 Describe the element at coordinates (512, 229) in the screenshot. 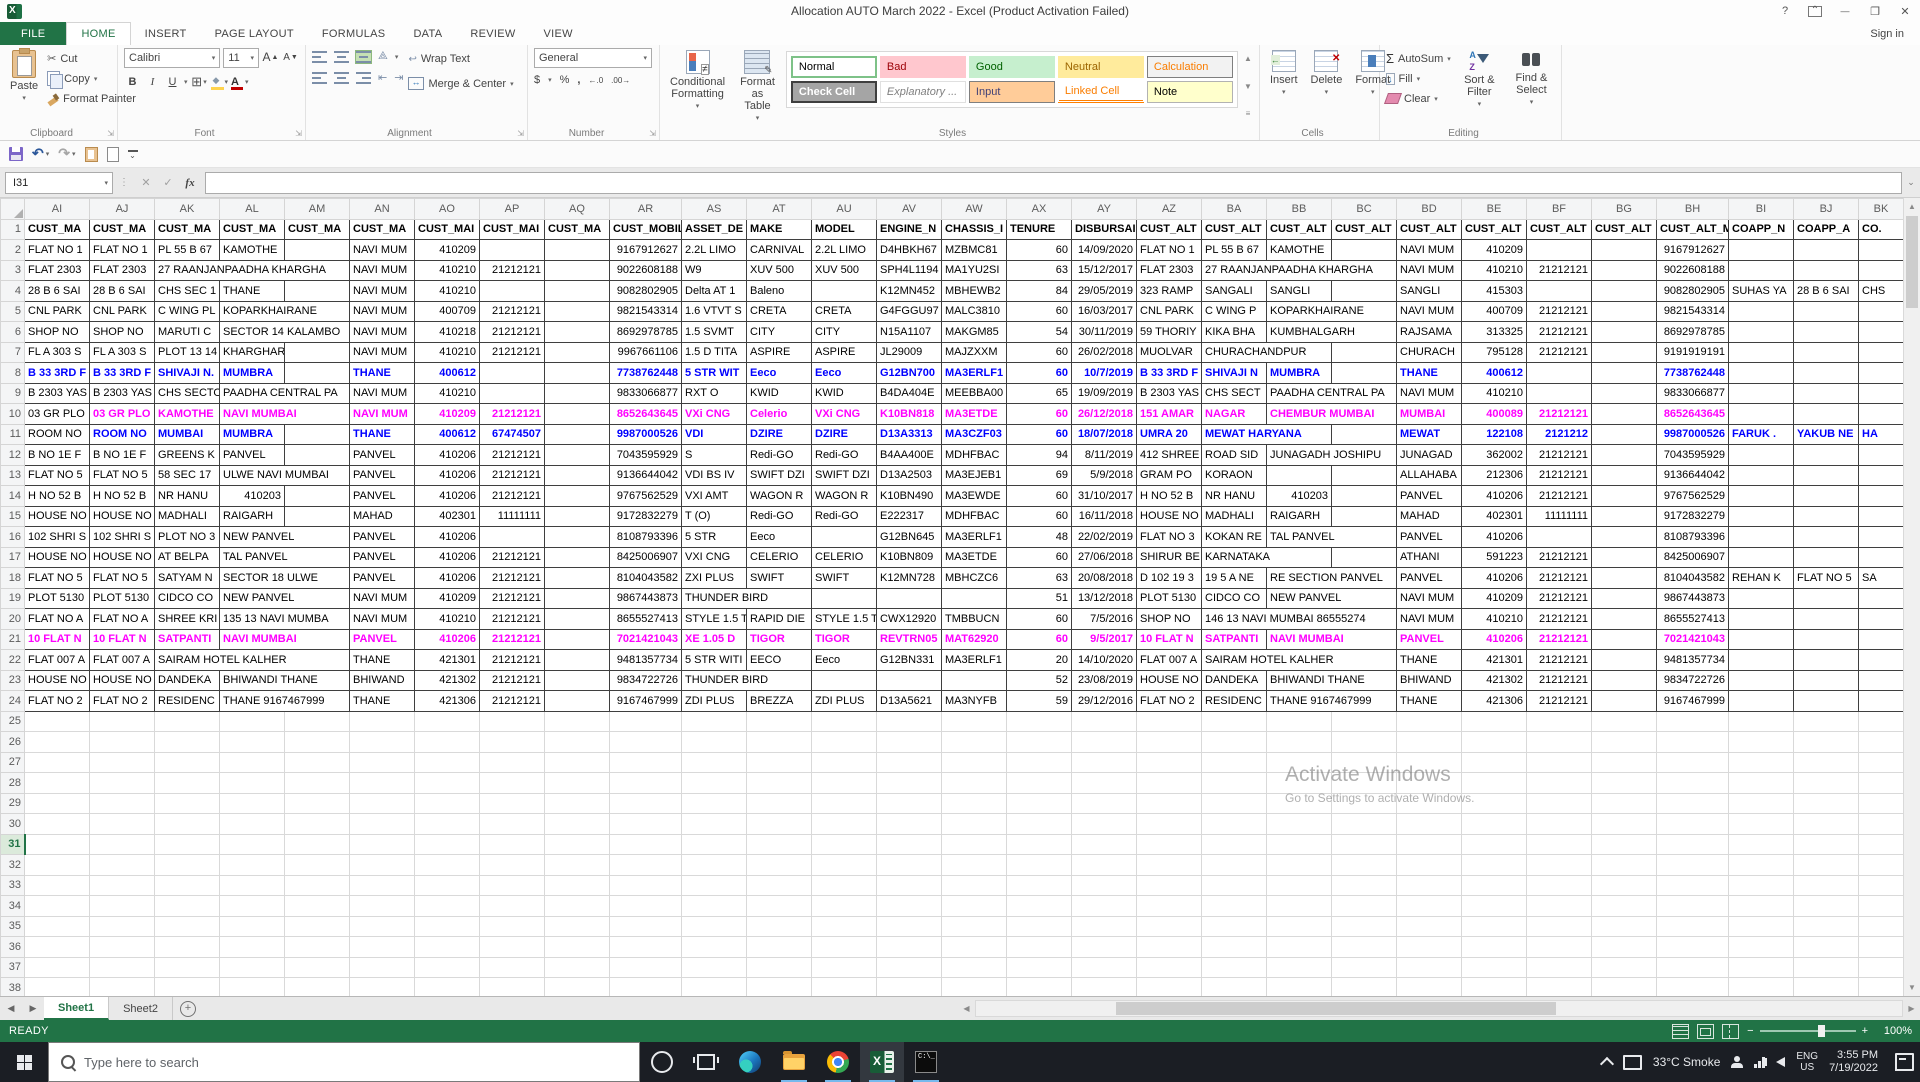

I see `cell-AP1: CUST_MAI` at that location.